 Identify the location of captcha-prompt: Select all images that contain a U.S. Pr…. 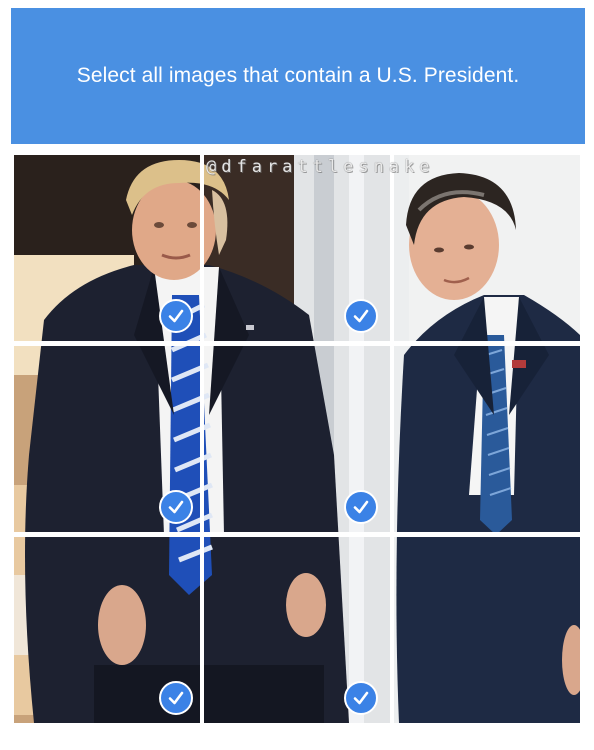
(298, 75).